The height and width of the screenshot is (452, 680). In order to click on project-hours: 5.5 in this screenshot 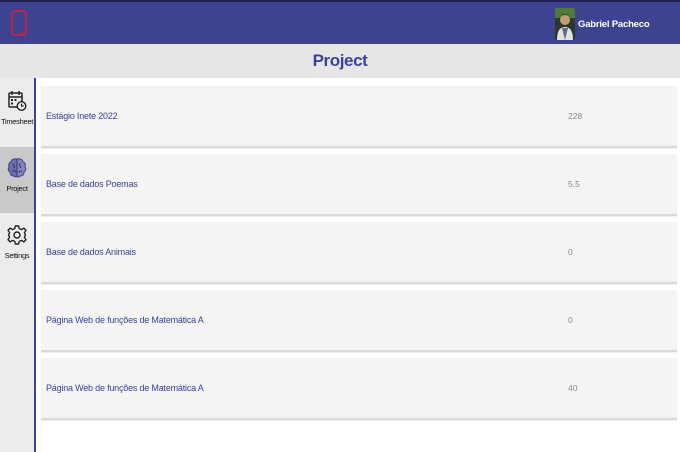, I will do `click(574, 184)`.